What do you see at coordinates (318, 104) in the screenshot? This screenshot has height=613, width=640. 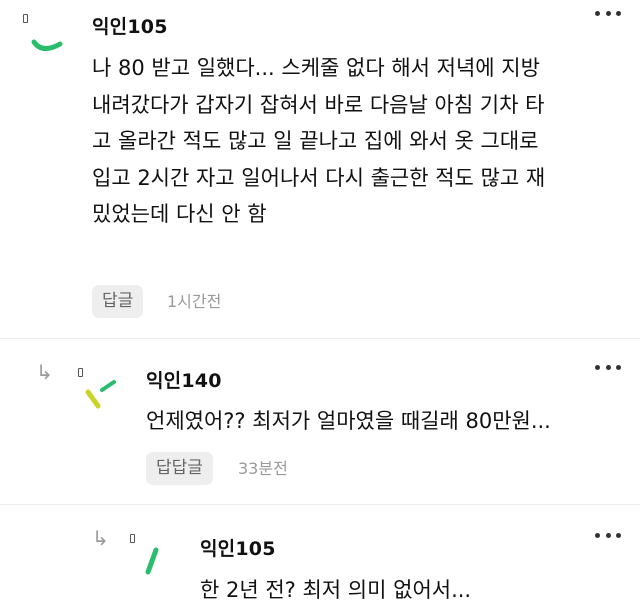 I see `comment-line: 내려갔다가 갑자기 잡혀서 바로 다음날 아침 기차 타` at bounding box center [318, 104].